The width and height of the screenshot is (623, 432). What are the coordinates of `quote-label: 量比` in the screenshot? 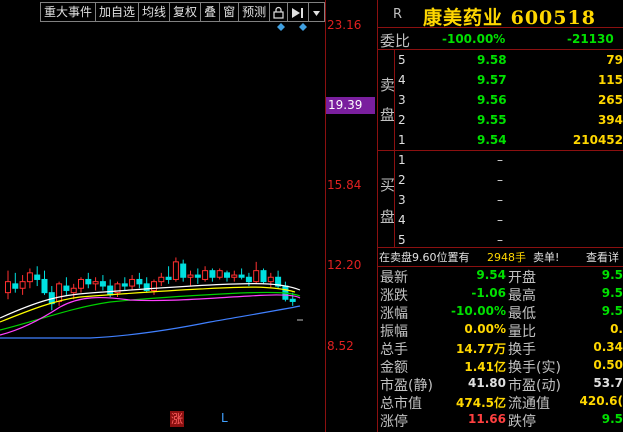 It's located at (522, 332).